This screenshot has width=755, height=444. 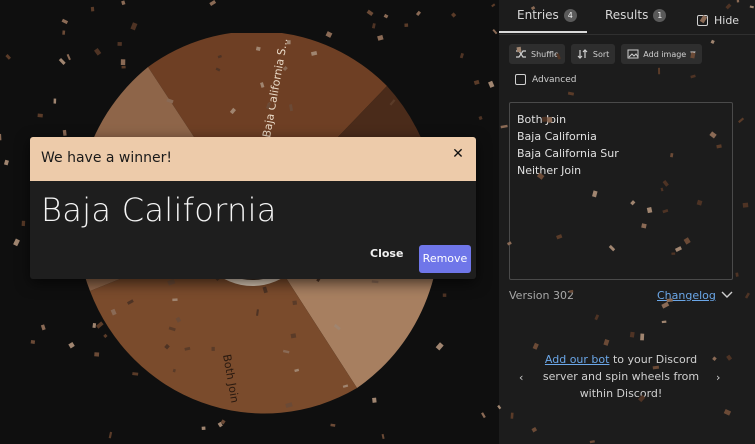 What do you see at coordinates (660, 15) in the screenshot?
I see `results-count-badge: 1` at bounding box center [660, 15].